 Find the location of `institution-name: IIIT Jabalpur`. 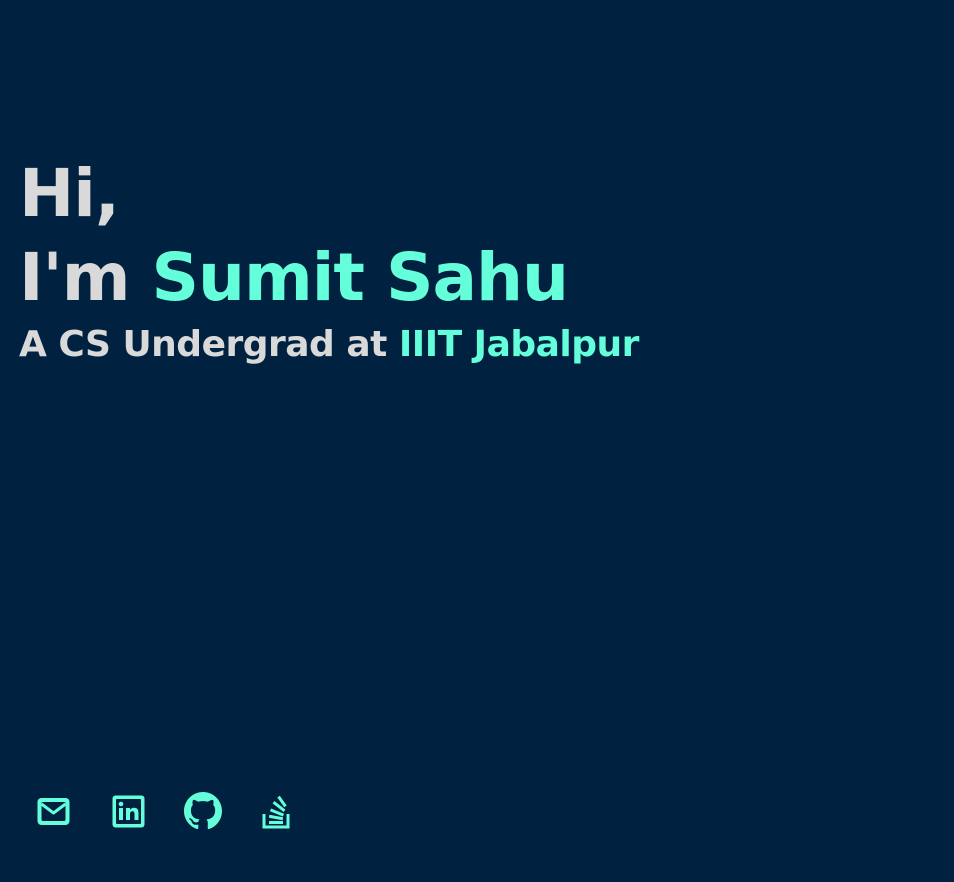

institution-name: IIIT Jabalpur is located at coordinates (519, 344).